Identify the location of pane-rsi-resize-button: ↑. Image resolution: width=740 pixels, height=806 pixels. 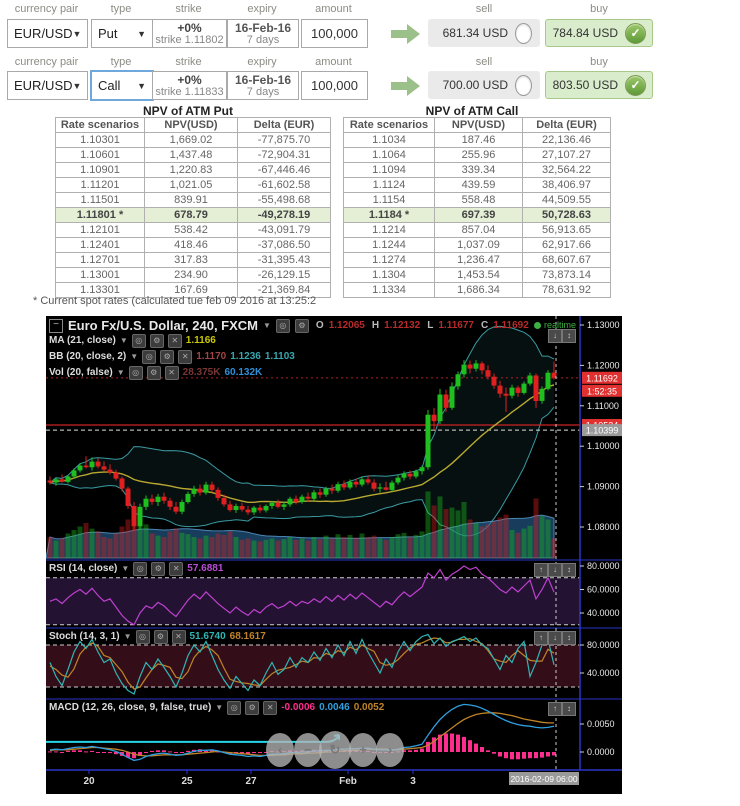
(541, 570).